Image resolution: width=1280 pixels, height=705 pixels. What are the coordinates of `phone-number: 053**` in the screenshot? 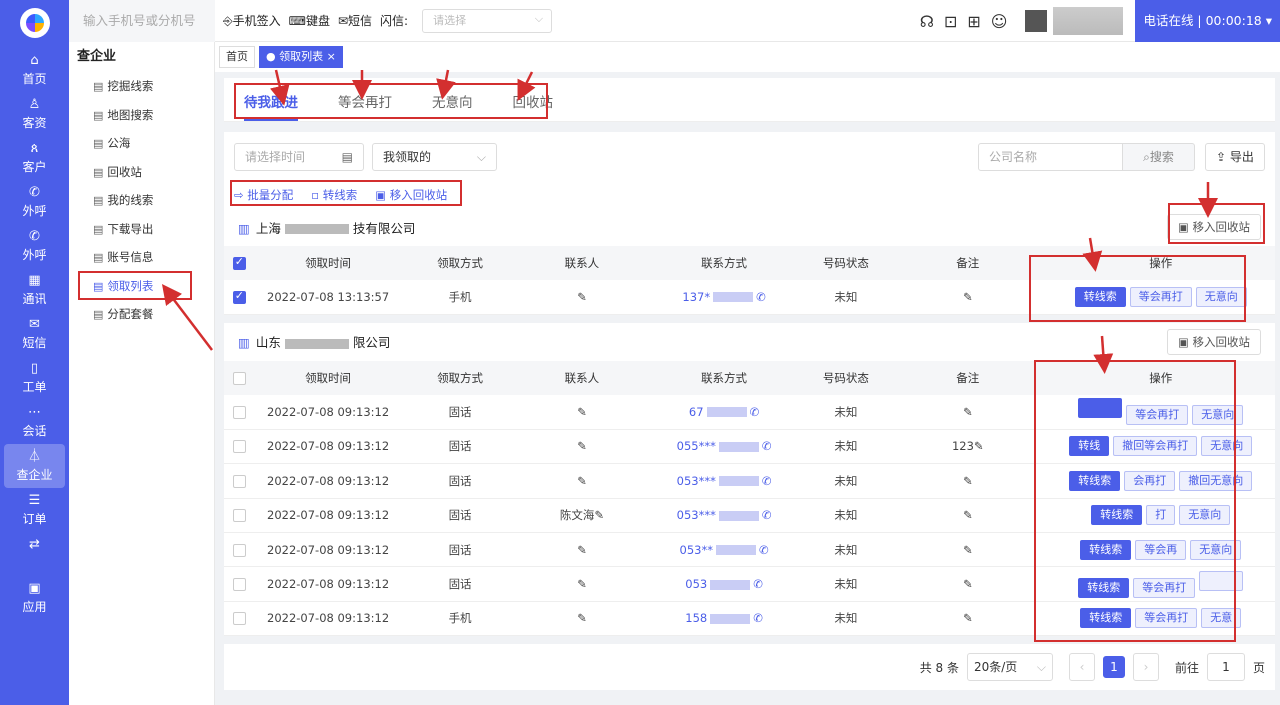 It's located at (696, 550).